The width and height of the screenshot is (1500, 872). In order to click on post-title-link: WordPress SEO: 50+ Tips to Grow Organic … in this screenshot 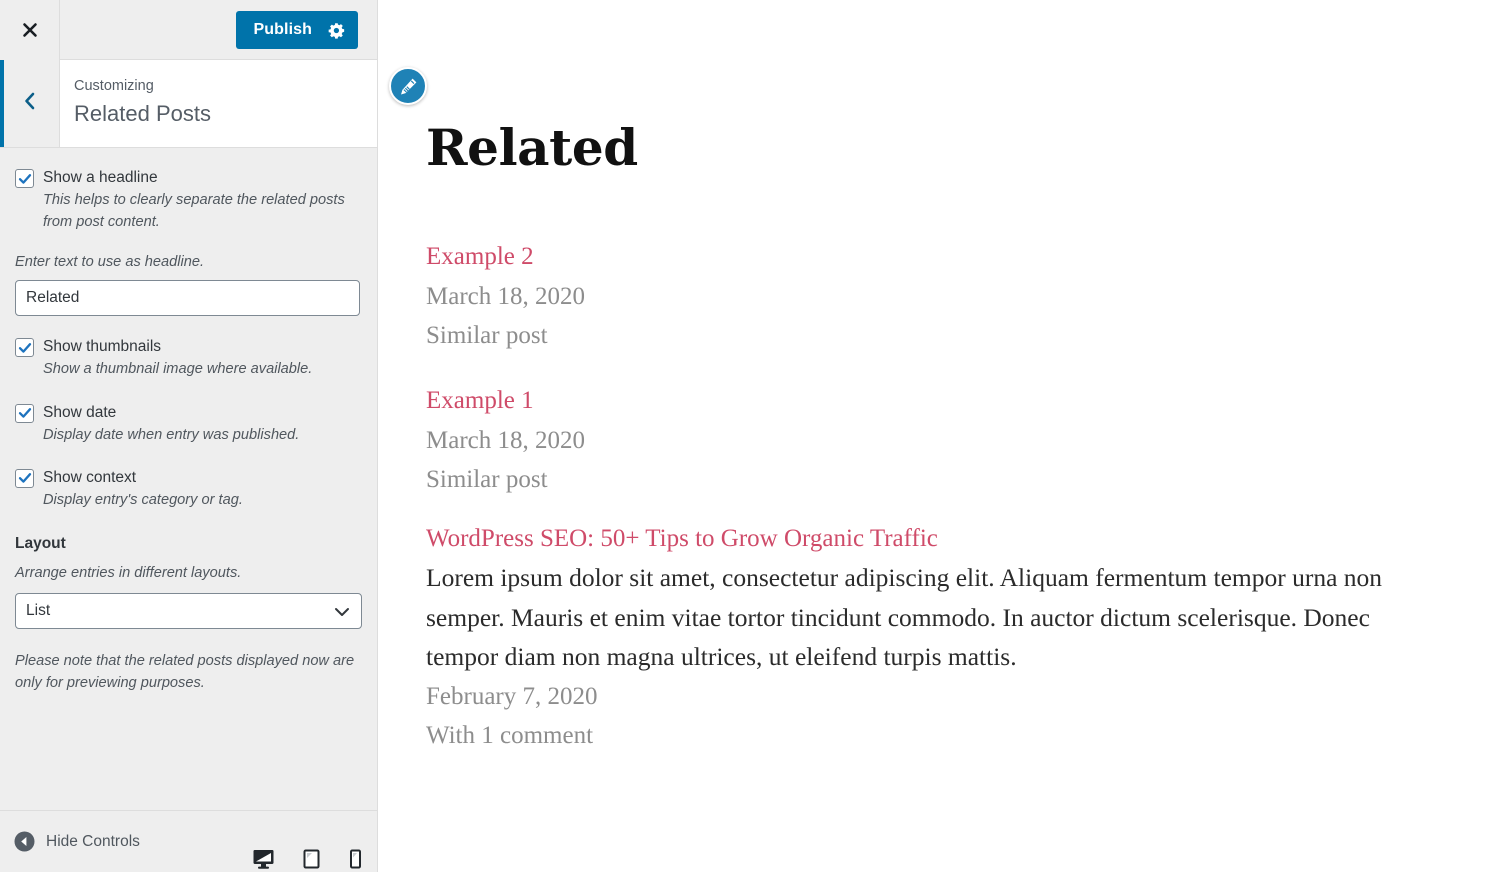, I will do `click(941, 539)`.